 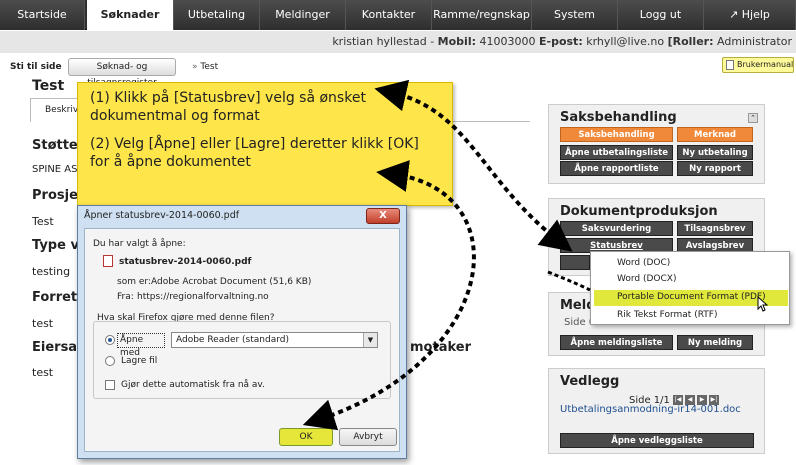 I want to click on arrow-to-ok-button, so click(x=389, y=295).